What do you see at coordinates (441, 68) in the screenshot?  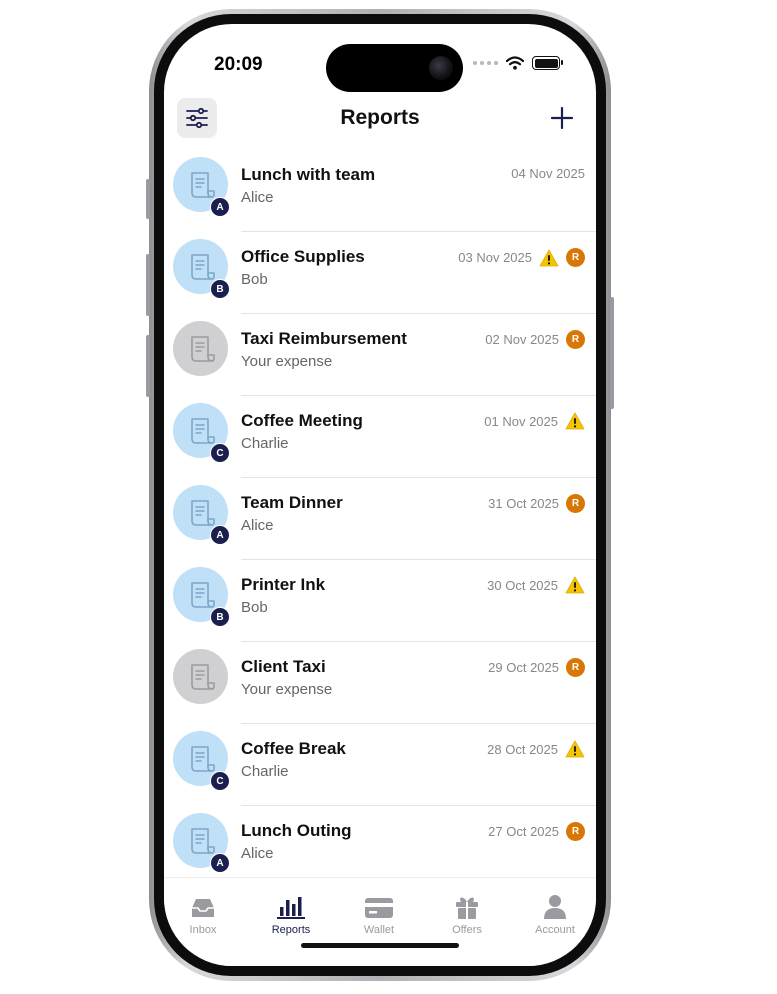 I see `camera-icon` at bounding box center [441, 68].